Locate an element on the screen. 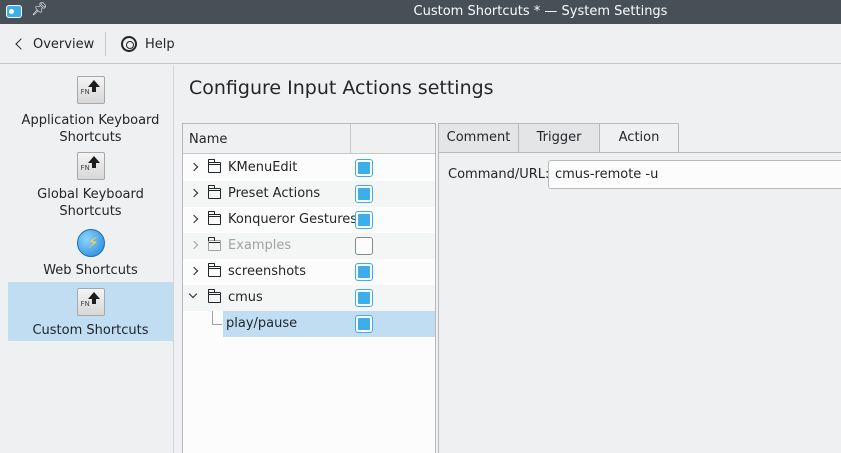  help-lifebuoy-icon is located at coordinates (129, 44).